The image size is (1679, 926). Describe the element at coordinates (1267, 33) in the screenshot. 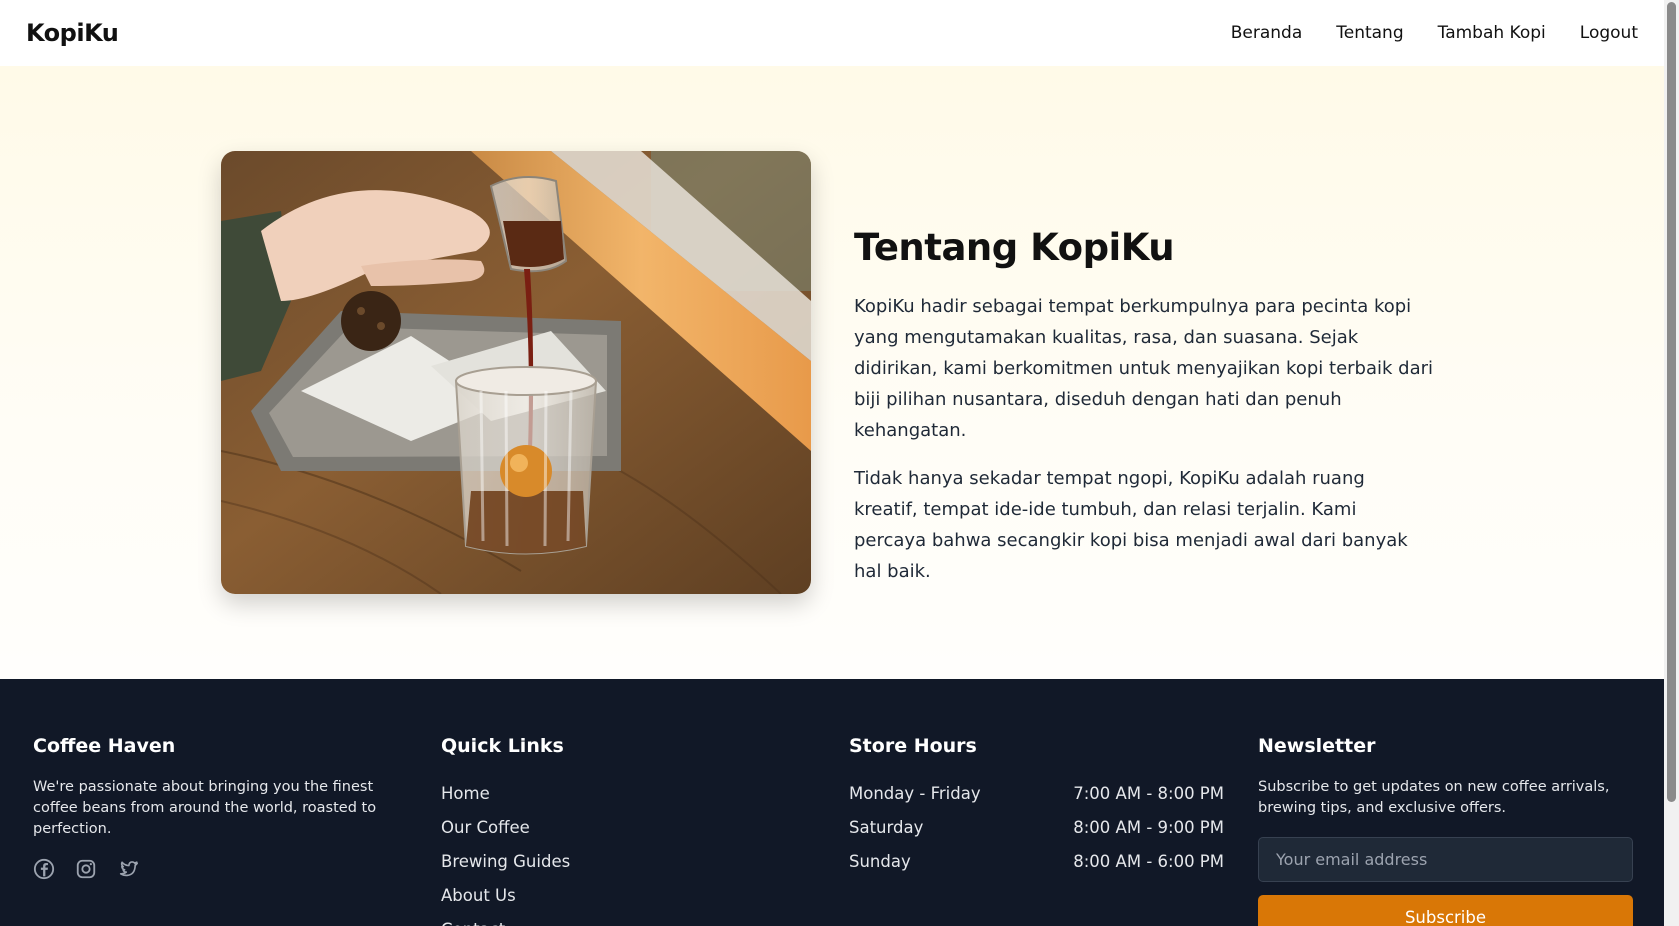

I see `nav-link-beranda: Beranda` at that location.